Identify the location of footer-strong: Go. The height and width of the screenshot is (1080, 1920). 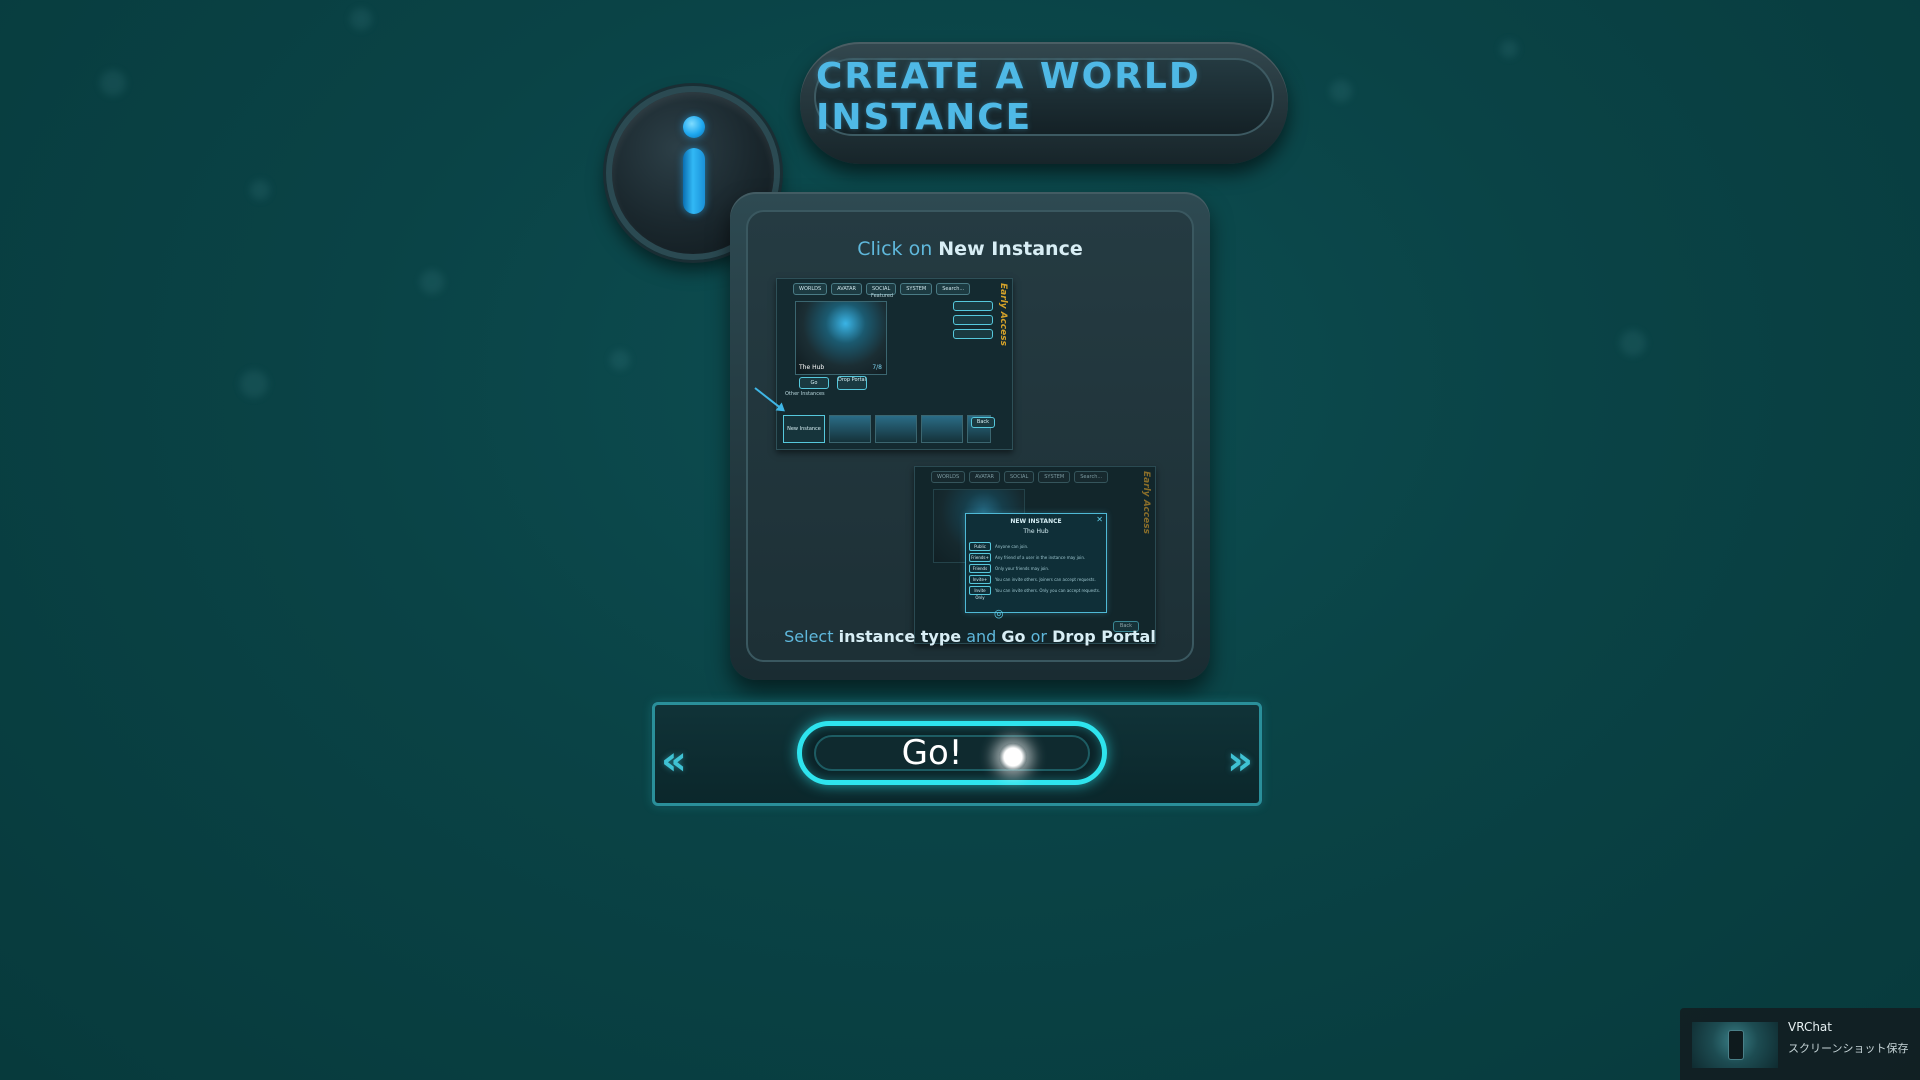
(1013, 636).